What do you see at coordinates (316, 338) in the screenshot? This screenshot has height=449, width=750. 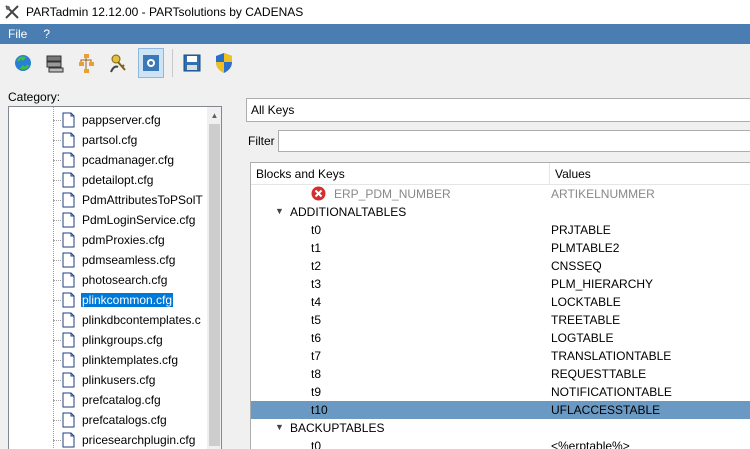 I see `grid-key: t6` at bounding box center [316, 338].